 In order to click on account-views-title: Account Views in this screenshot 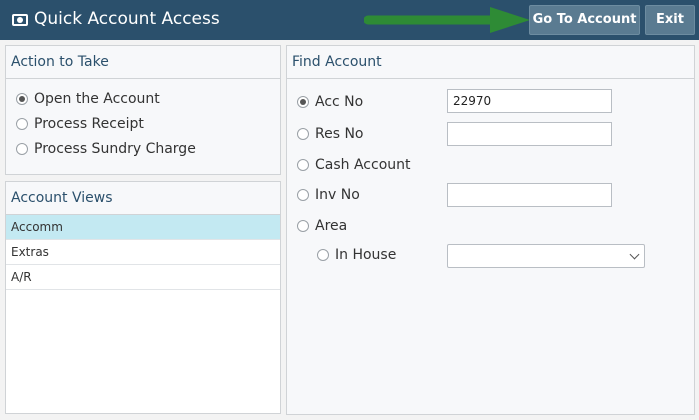, I will do `click(143, 198)`.